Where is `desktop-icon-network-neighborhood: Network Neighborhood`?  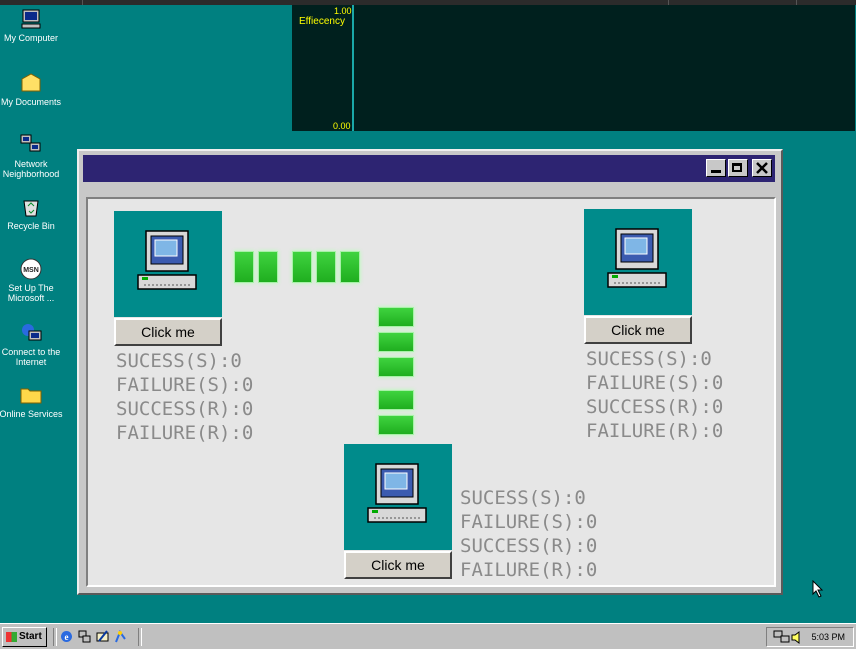 desktop-icon-network-neighborhood: Network Neighborhood is located at coordinates (33, 156).